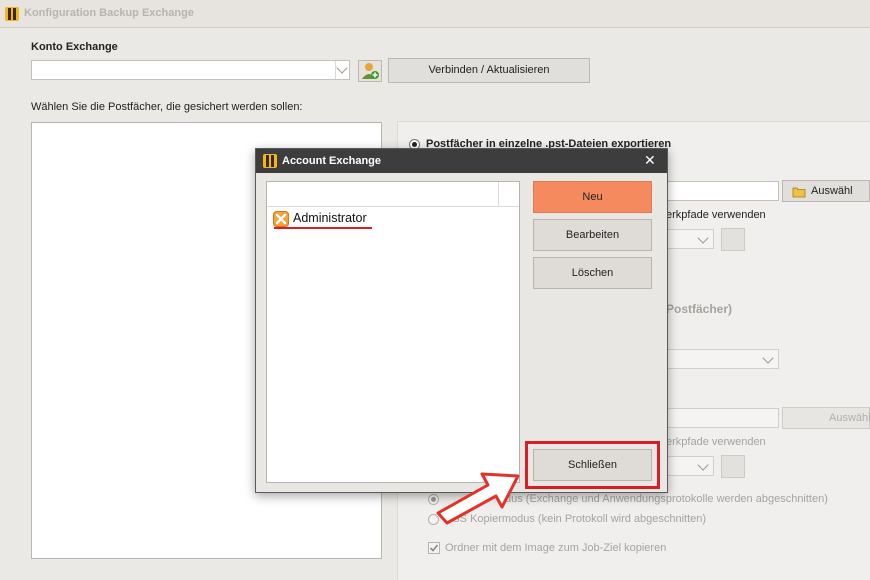 The height and width of the screenshot is (580, 870). Describe the element at coordinates (435, 14) in the screenshot. I see `window-titlebar: Konfiguration Backup Exchange` at that location.